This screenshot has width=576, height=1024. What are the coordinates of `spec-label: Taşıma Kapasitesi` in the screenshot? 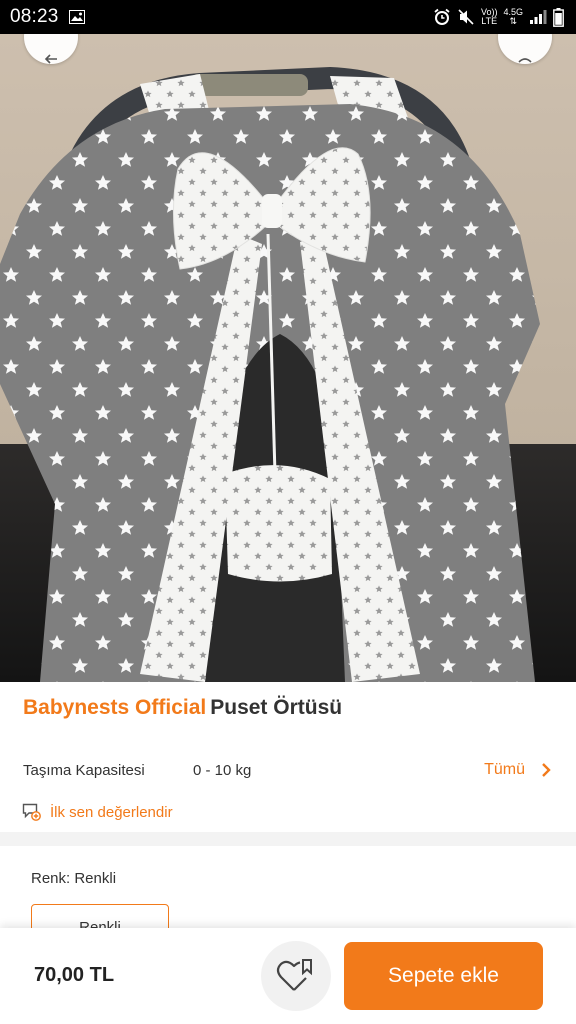 It's located at (84, 770).